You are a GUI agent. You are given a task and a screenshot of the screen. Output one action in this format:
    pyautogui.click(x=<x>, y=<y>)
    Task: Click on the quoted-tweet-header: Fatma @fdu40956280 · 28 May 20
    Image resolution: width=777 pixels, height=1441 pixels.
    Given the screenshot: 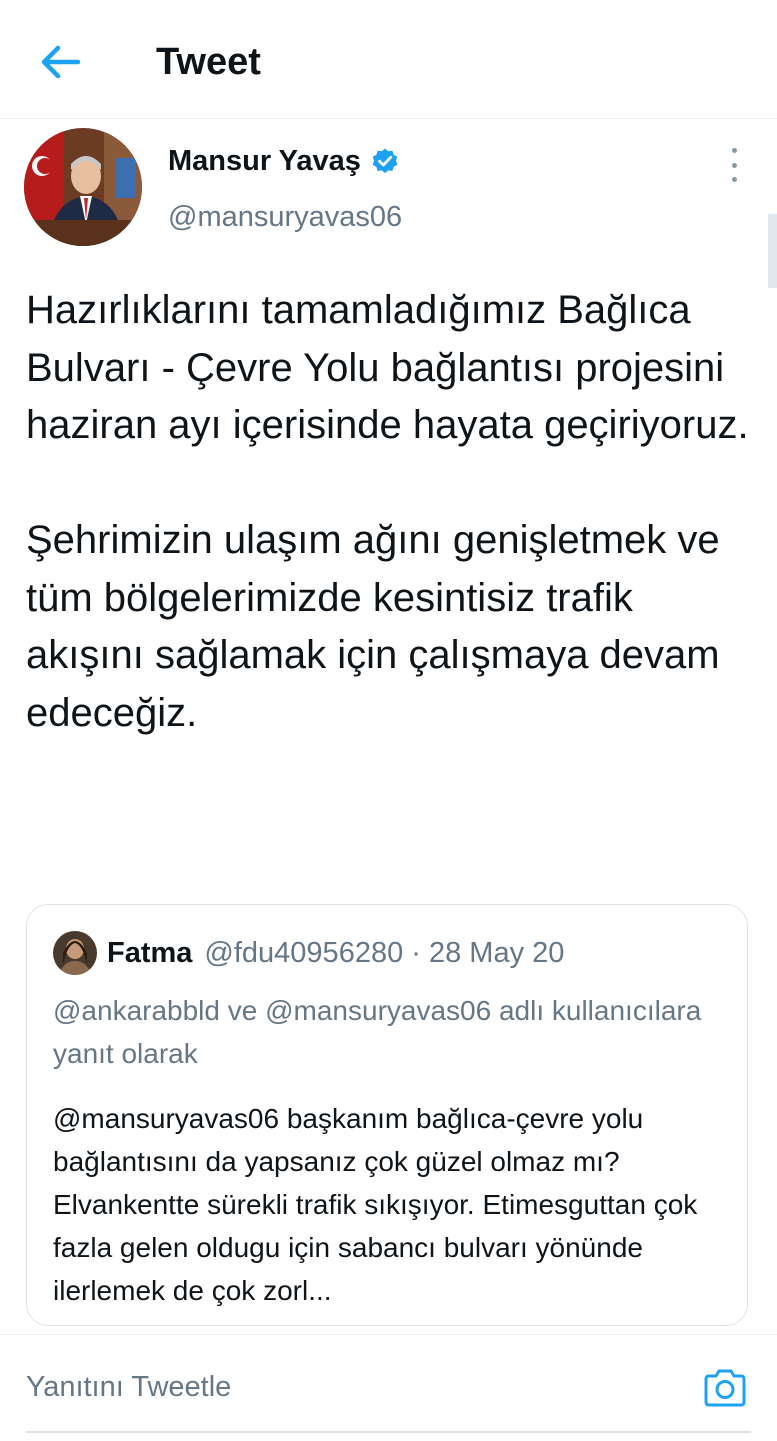 What is the action you would take?
    pyautogui.click(x=308, y=953)
    